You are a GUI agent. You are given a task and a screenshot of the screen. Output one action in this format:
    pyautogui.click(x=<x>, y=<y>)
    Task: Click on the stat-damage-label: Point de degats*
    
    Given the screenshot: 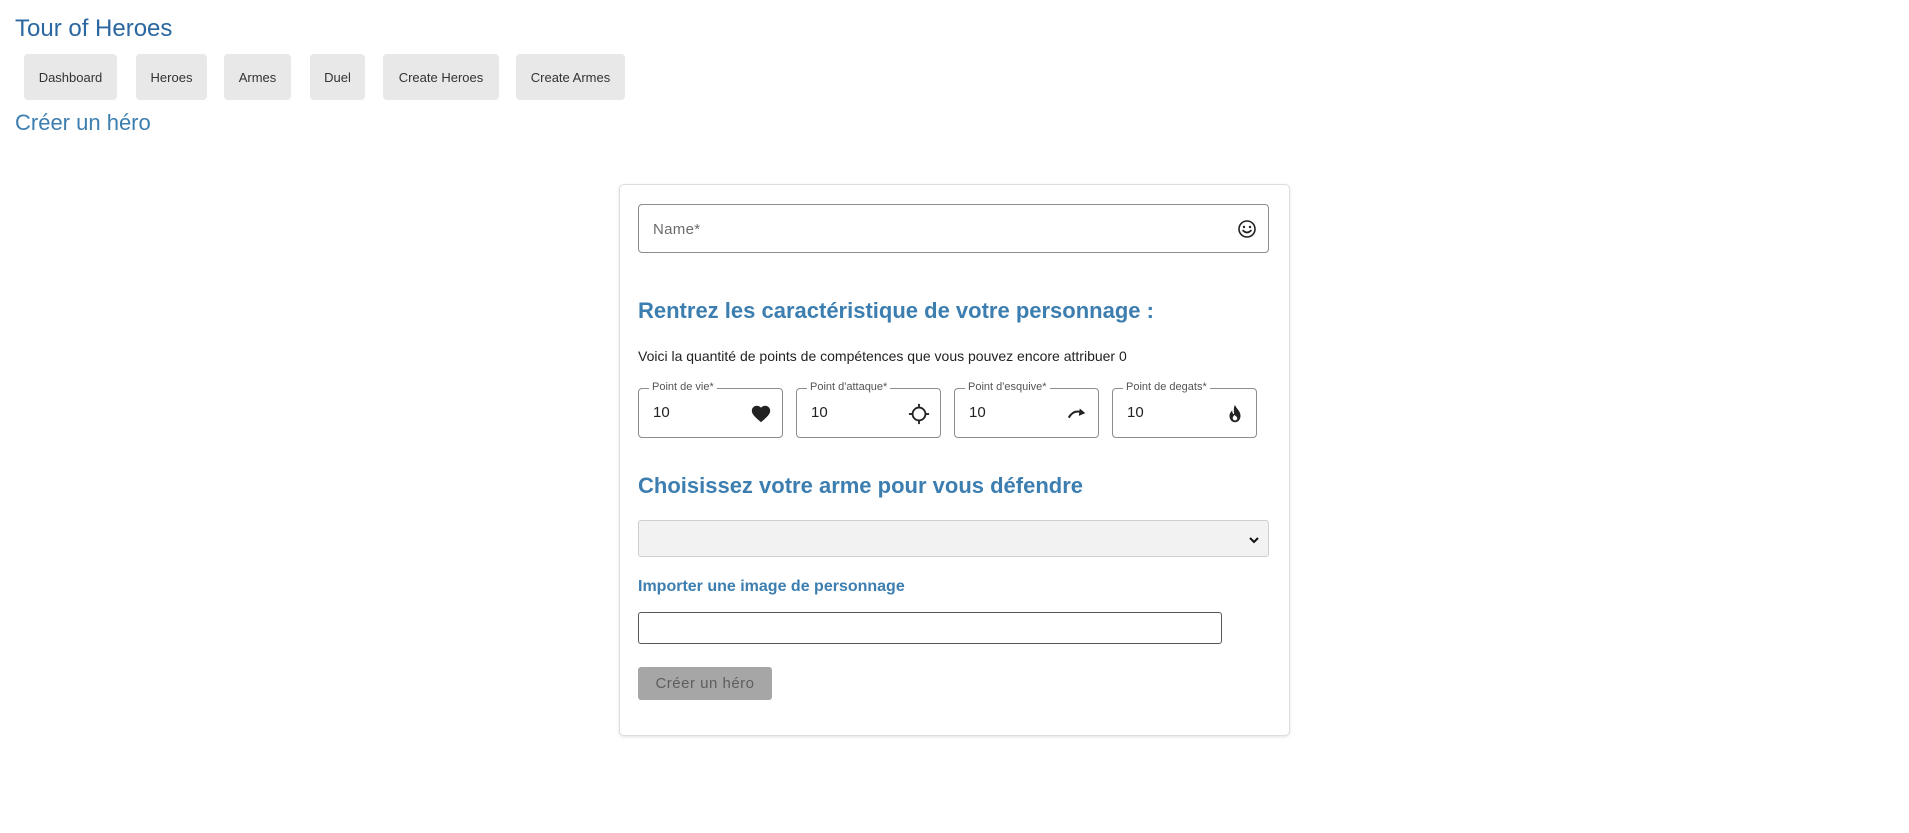 What is the action you would take?
    pyautogui.click(x=1166, y=387)
    